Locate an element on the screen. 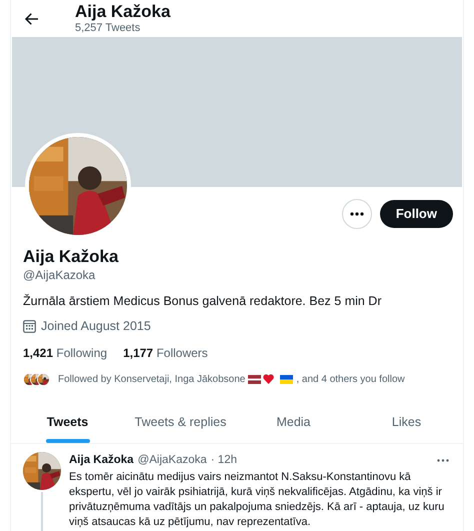 Image resolution: width=474 pixels, height=531 pixels. more-button is located at coordinates (357, 214).